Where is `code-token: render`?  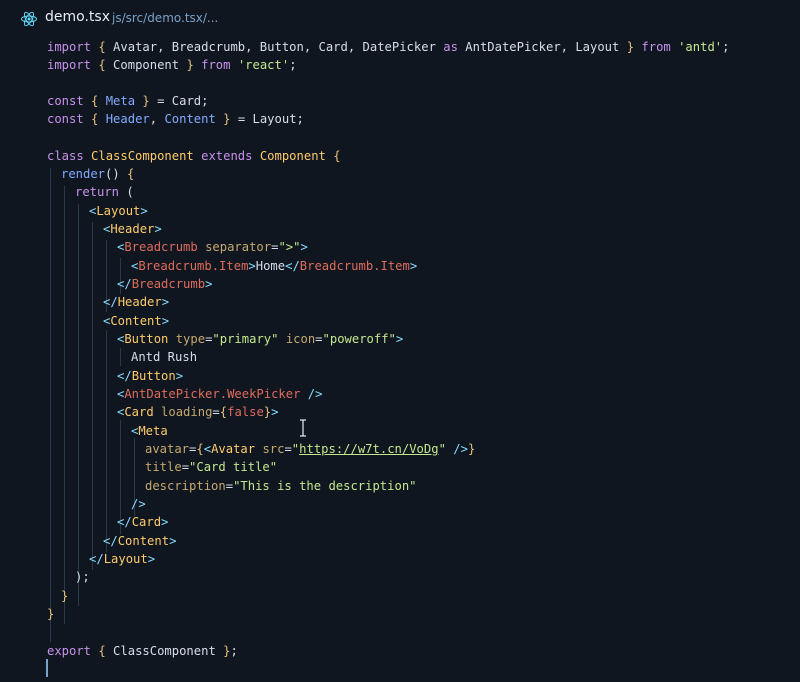
code-token: render is located at coordinates (83, 174).